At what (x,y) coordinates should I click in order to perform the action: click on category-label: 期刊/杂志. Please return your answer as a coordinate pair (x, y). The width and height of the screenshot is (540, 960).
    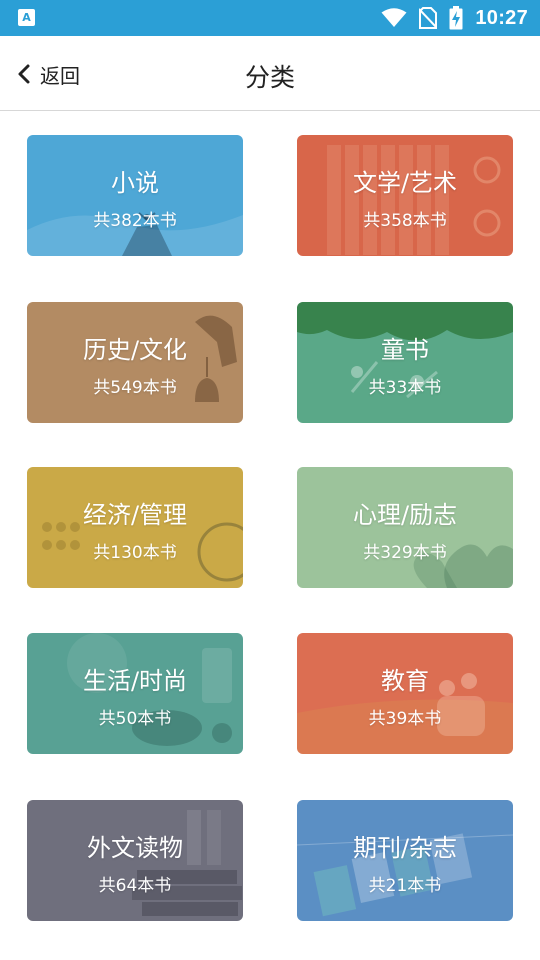
    Looking at the image, I should click on (405, 848).